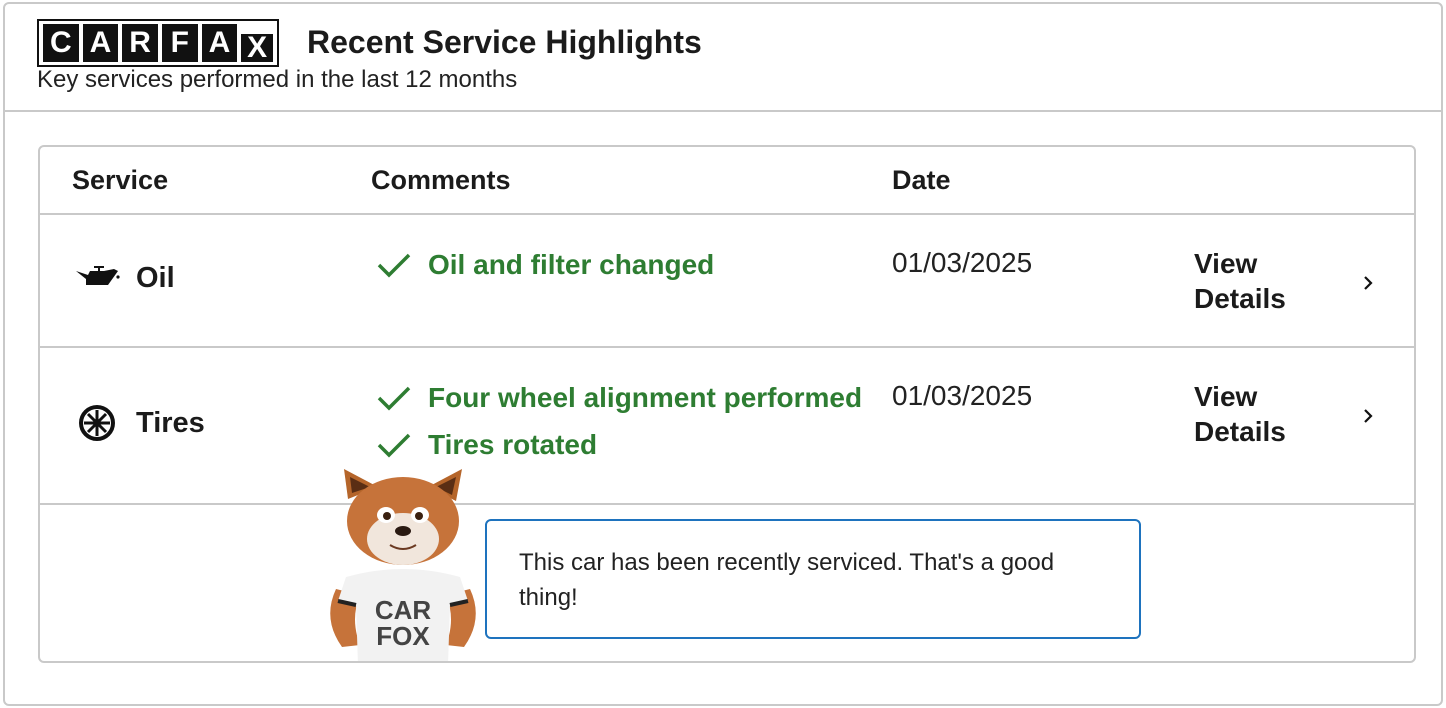  What do you see at coordinates (571, 264) in the screenshot?
I see `comment-text: Oil and filter changed` at bounding box center [571, 264].